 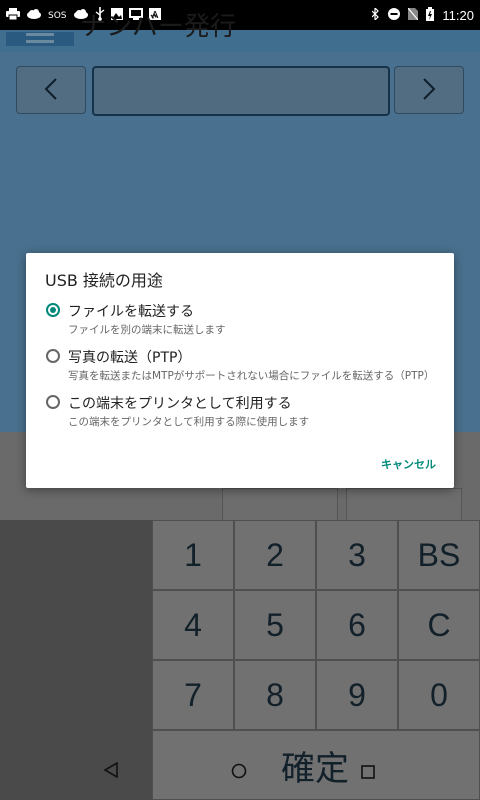 I want to click on home-icon, so click(x=239, y=773).